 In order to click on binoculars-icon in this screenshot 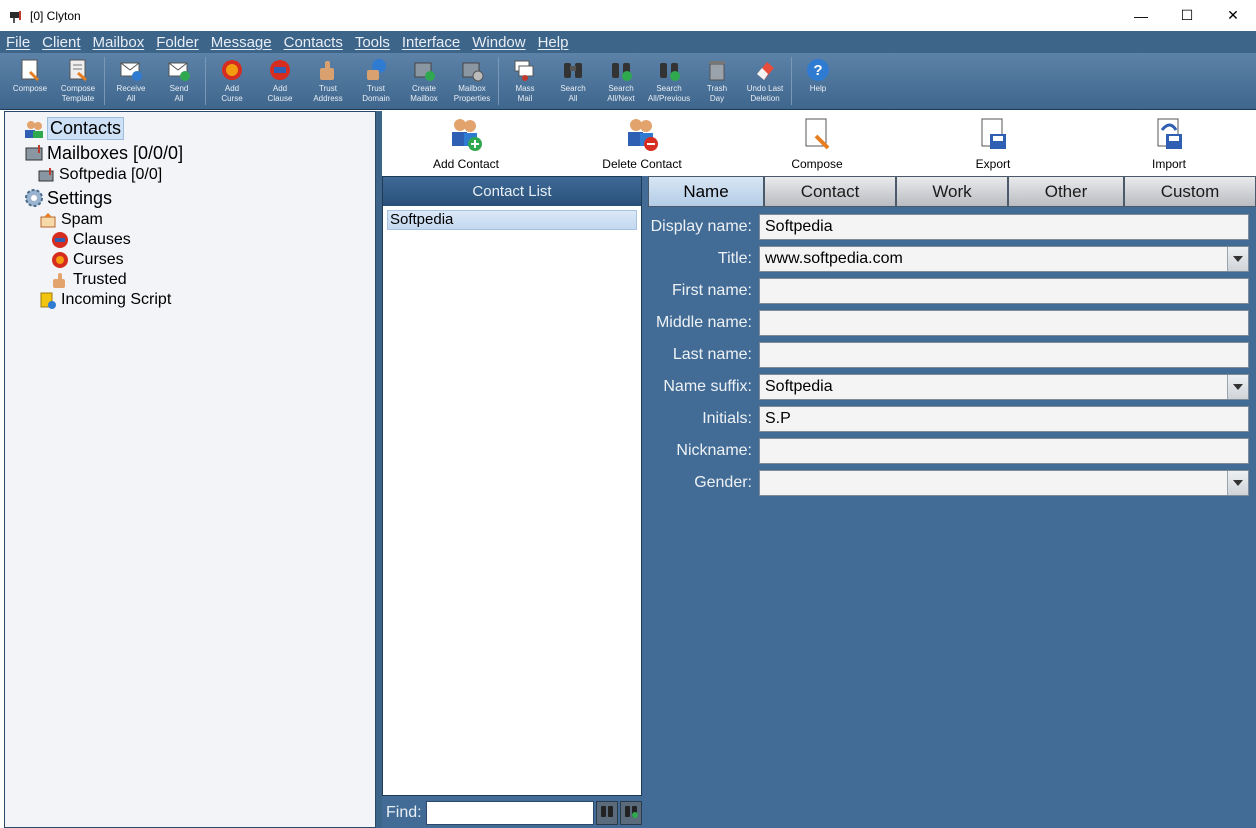, I will do `click(607, 813)`.